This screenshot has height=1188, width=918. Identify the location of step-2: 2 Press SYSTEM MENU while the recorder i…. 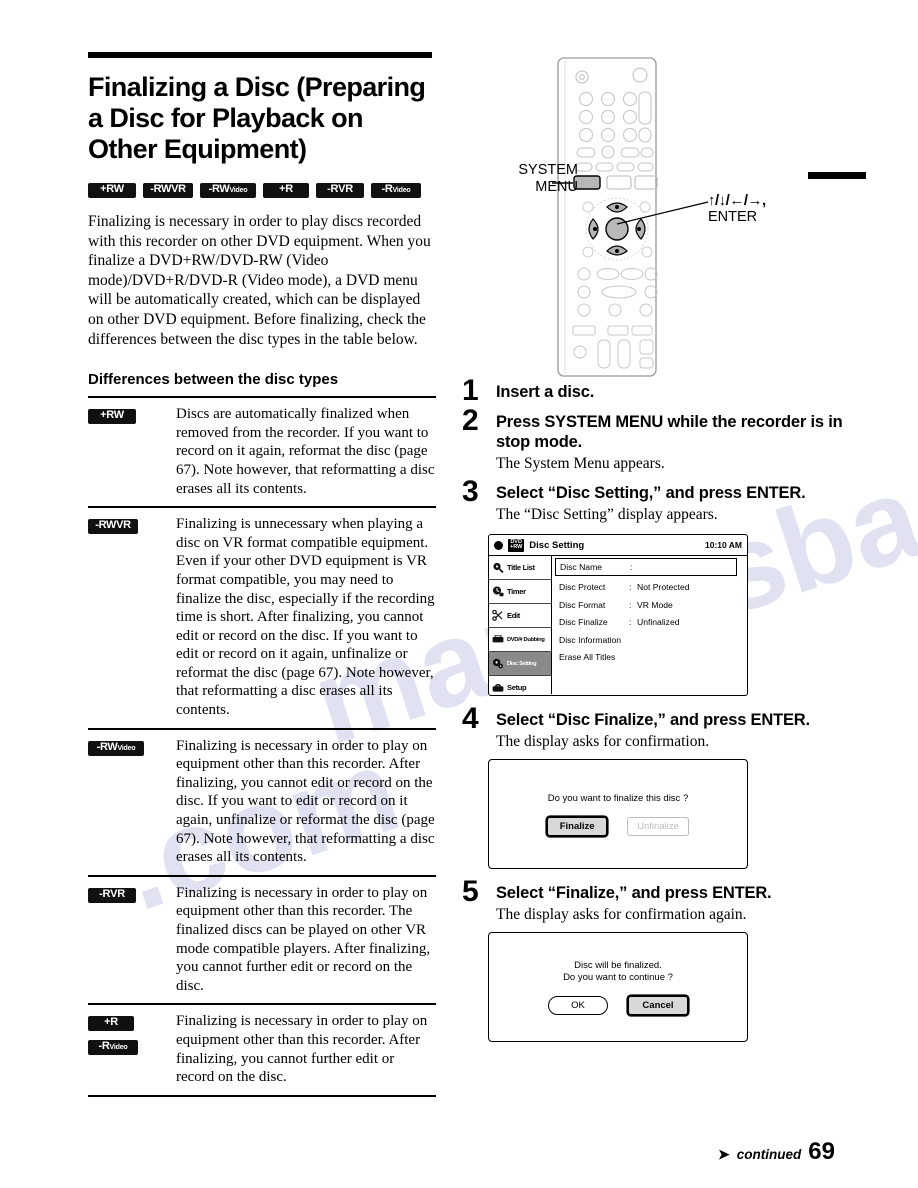
(670, 439).